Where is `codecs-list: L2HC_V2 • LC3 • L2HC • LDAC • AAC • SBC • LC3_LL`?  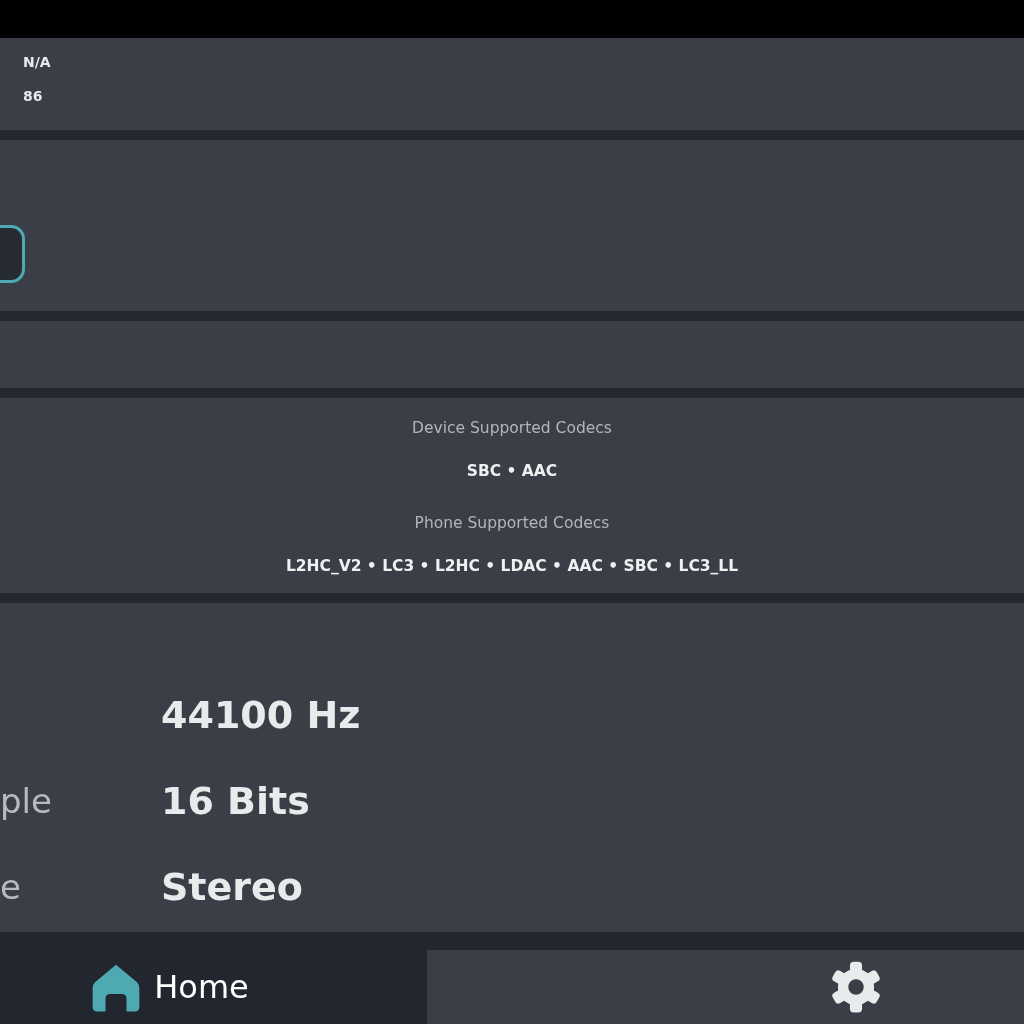 codecs-list: L2HC_V2 • LC3 • L2HC • LDAC • AAC • SBC • LC3_LL is located at coordinates (512, 566).